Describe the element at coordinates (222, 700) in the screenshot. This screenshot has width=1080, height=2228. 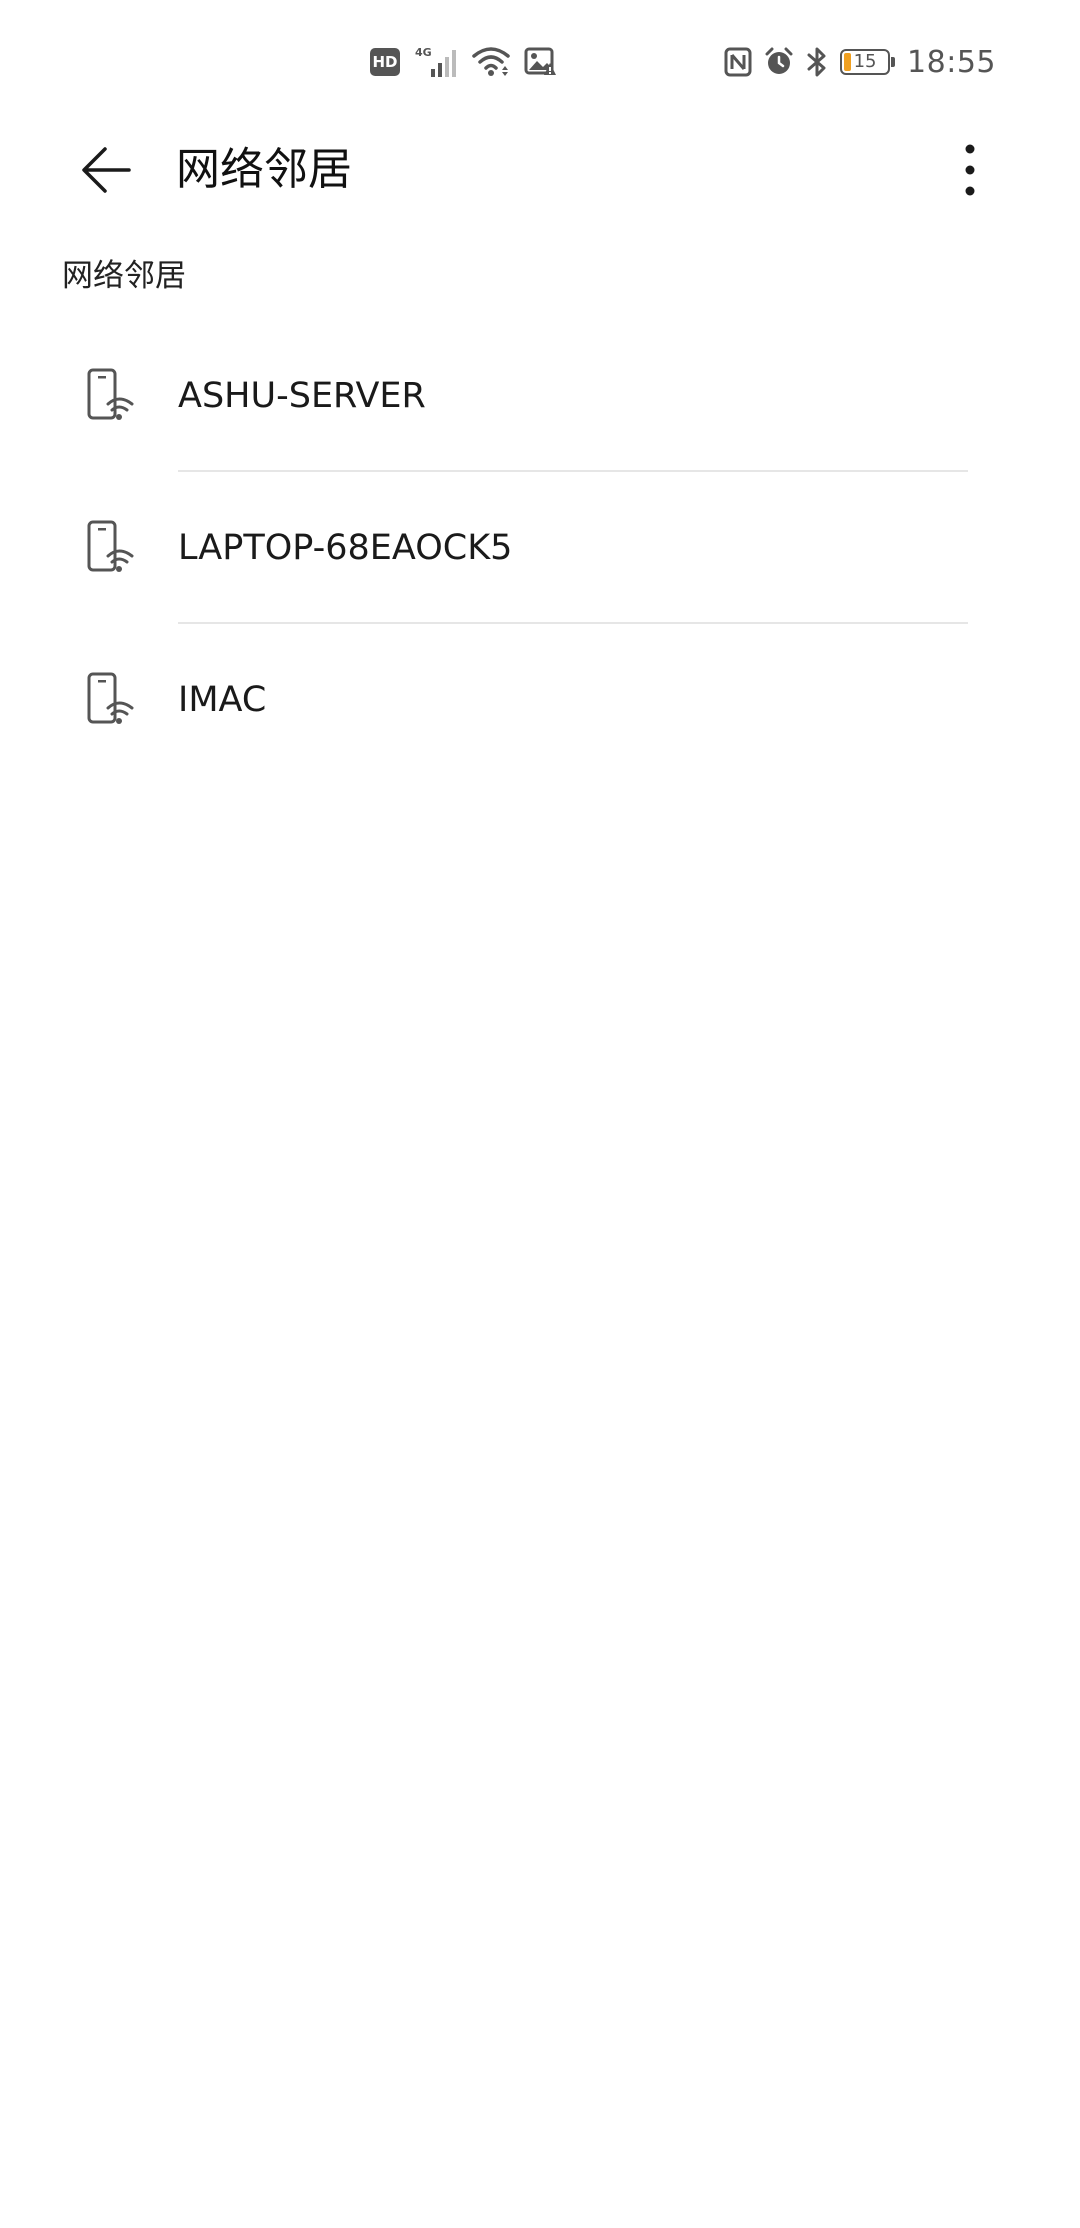
I see `device-name: IMAC` at that location.